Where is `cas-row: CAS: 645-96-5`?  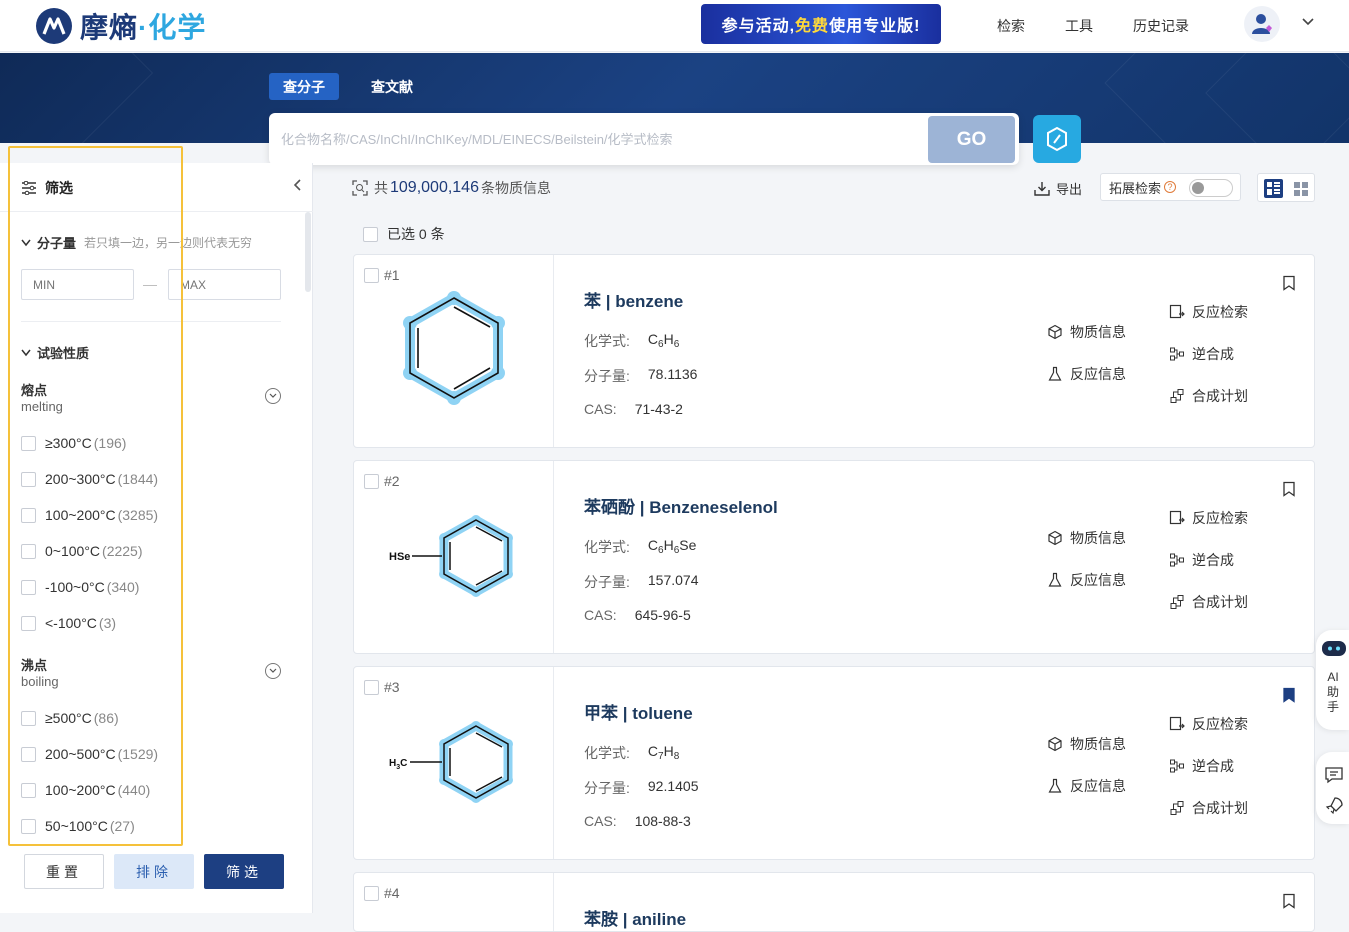 cas-row: CAS: 645-96-5 is located at coordinates (637, 615).